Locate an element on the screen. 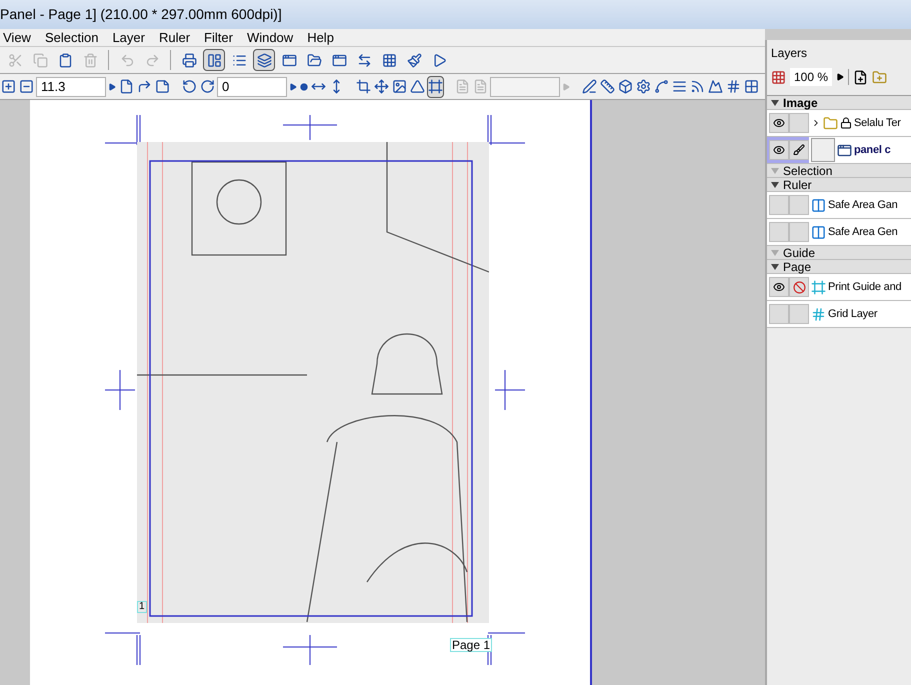 This screenshot has width=911, height=685. menu-item: Selection is located at coordinates (71, 38).